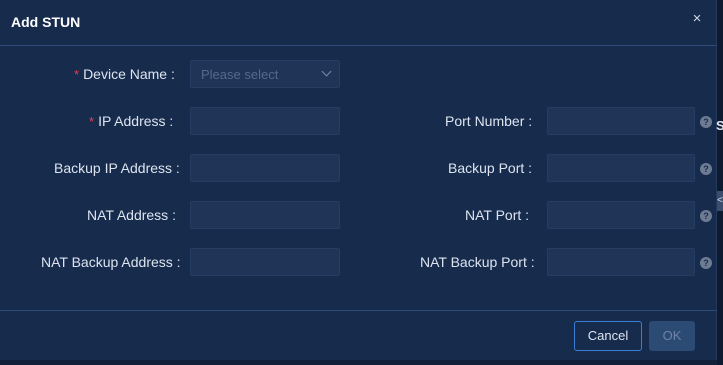 Image resolution: width=723 pixels, height=365 pixels. Describe the element at coordinates (621, 121) in the screenshot. I see `port-number-input` at that location.